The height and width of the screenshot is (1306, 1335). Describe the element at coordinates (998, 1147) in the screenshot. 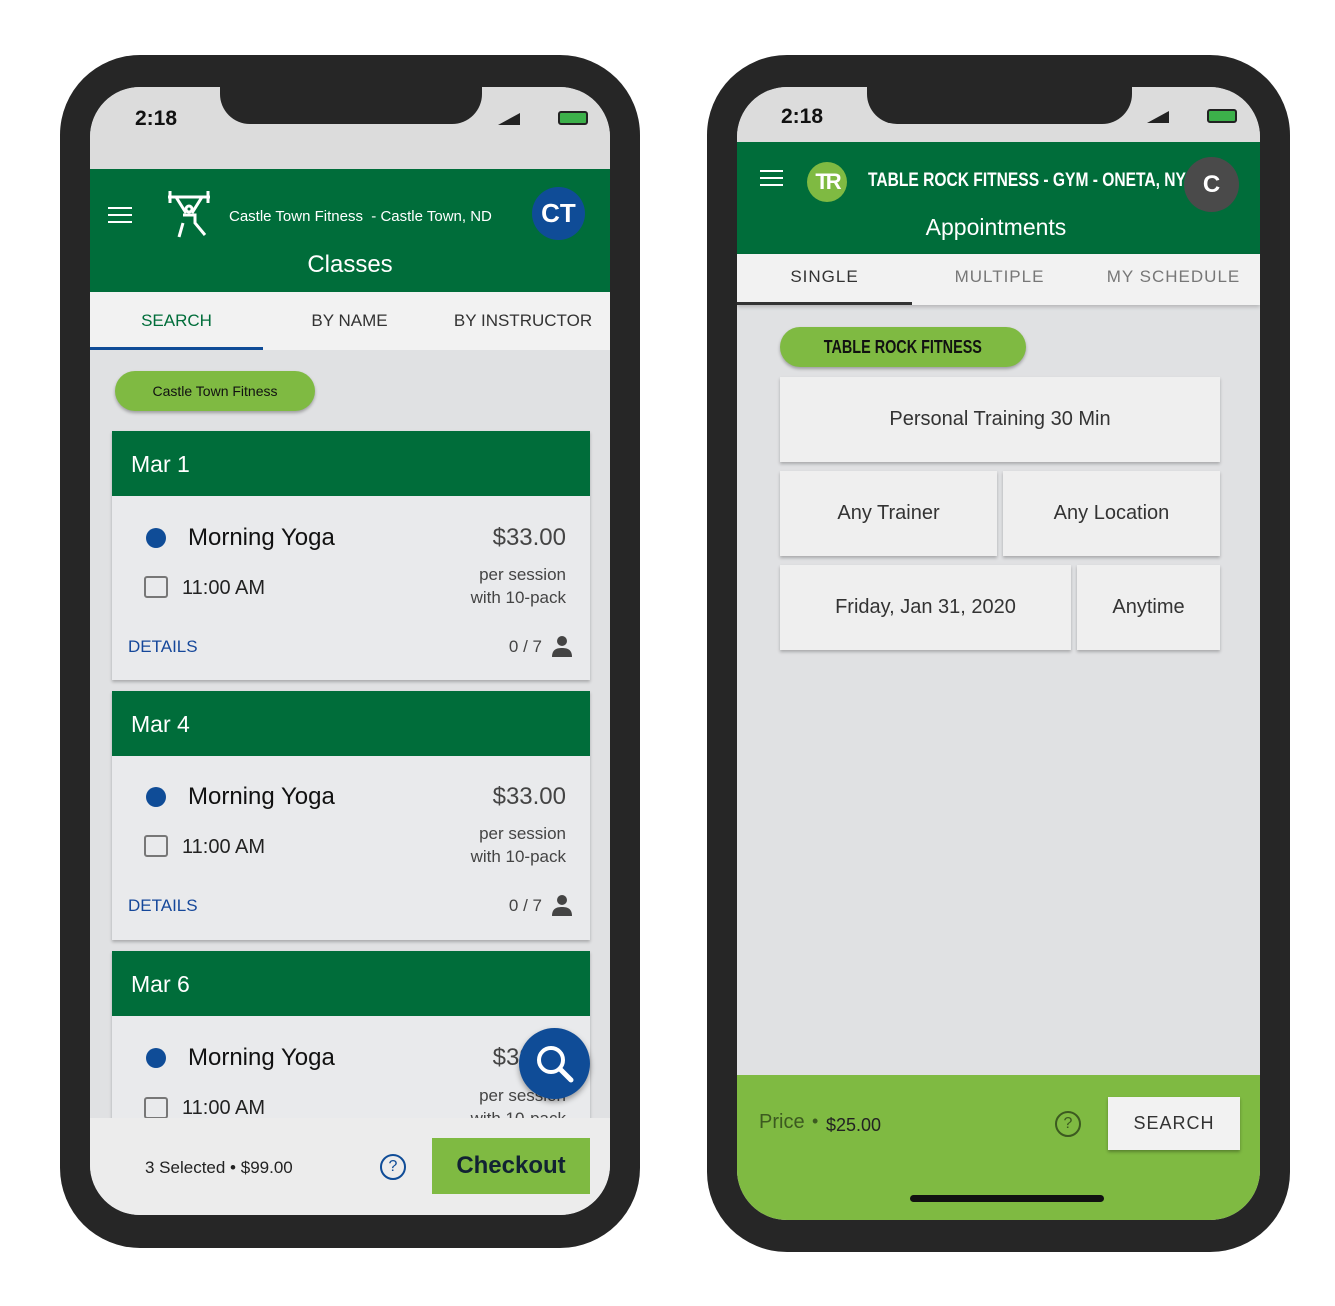

I see `price-bar: Price • $25.00 ? SEARCH` at that location.